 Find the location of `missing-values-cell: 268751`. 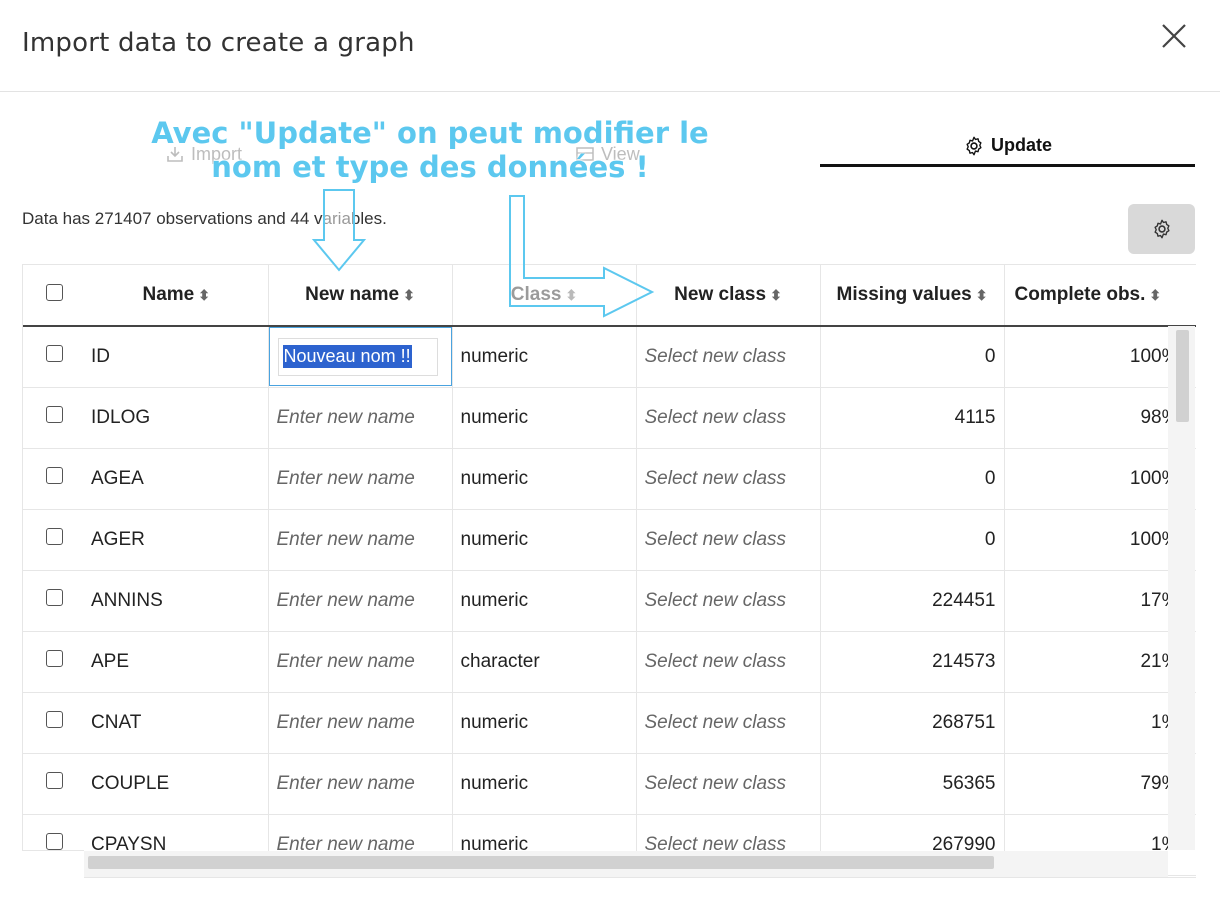

missing-values-cell: 268751 is located at coordinates (912, 723).